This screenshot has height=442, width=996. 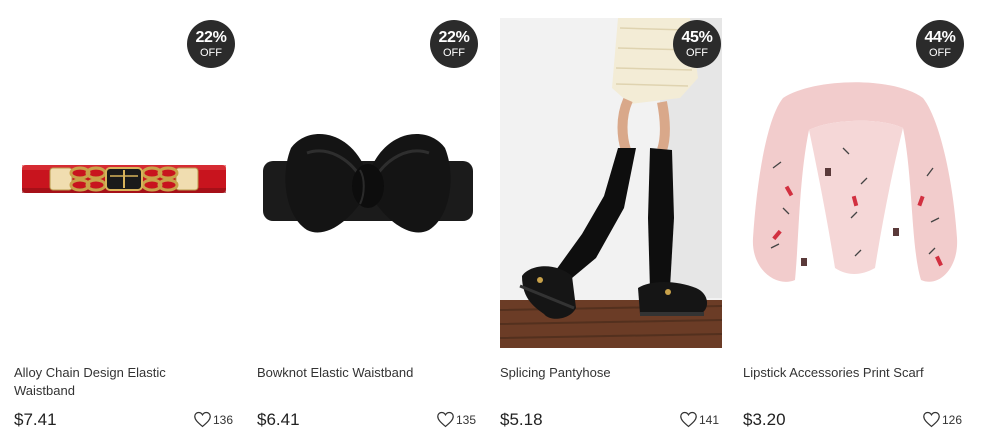 What do you see at coordinates (951, 419) in the screenshot?
I see `like-count: 126` at bounding box center [951, 419].